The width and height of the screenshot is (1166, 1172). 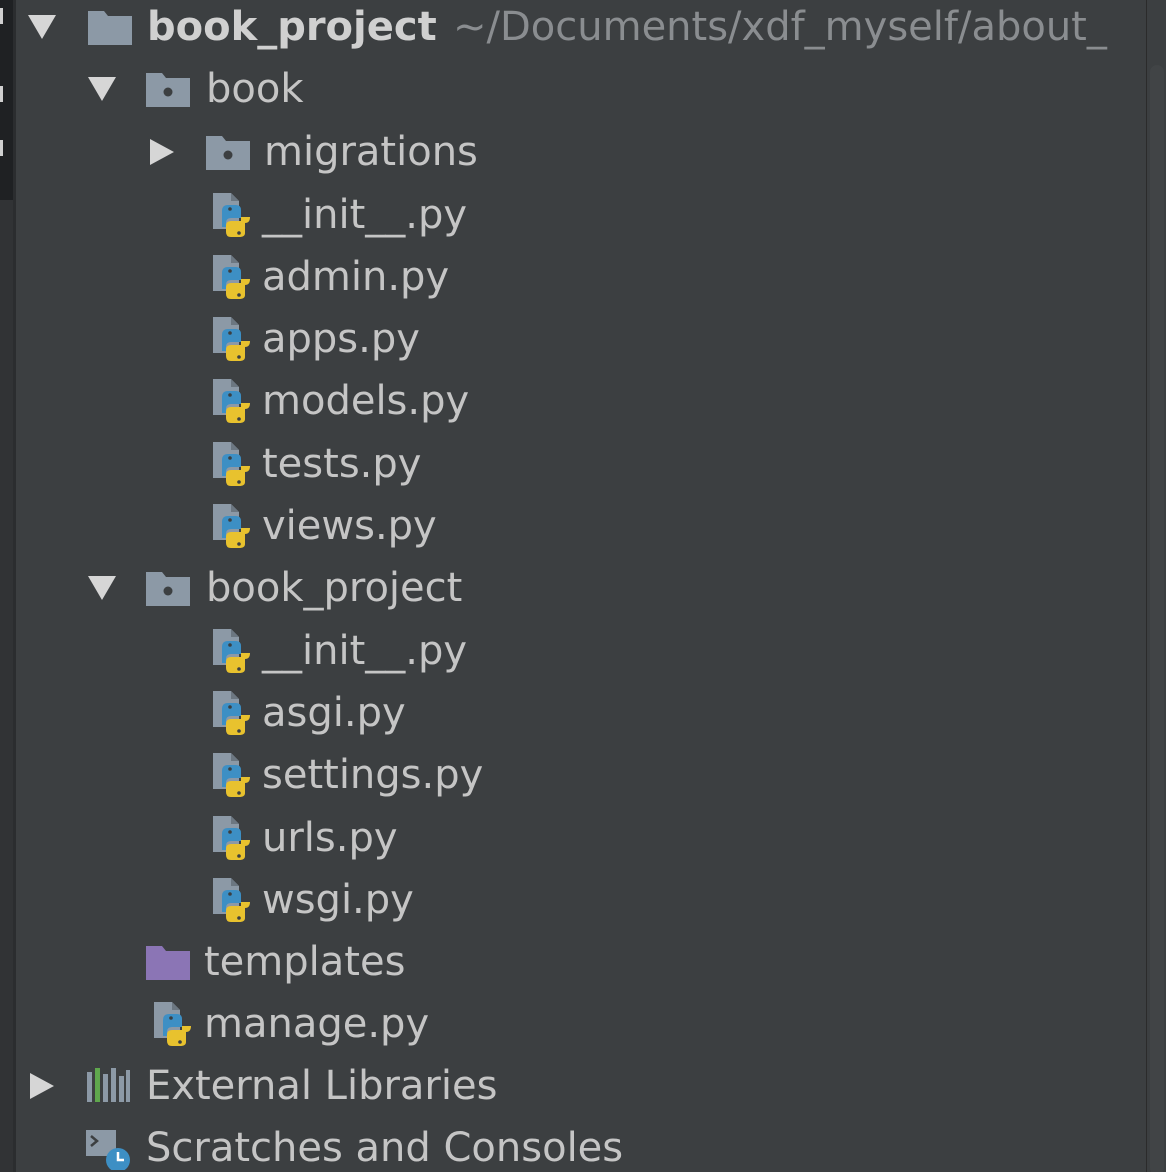 I want to click on vertical-scrollbar, so click(x=1156, y=586).